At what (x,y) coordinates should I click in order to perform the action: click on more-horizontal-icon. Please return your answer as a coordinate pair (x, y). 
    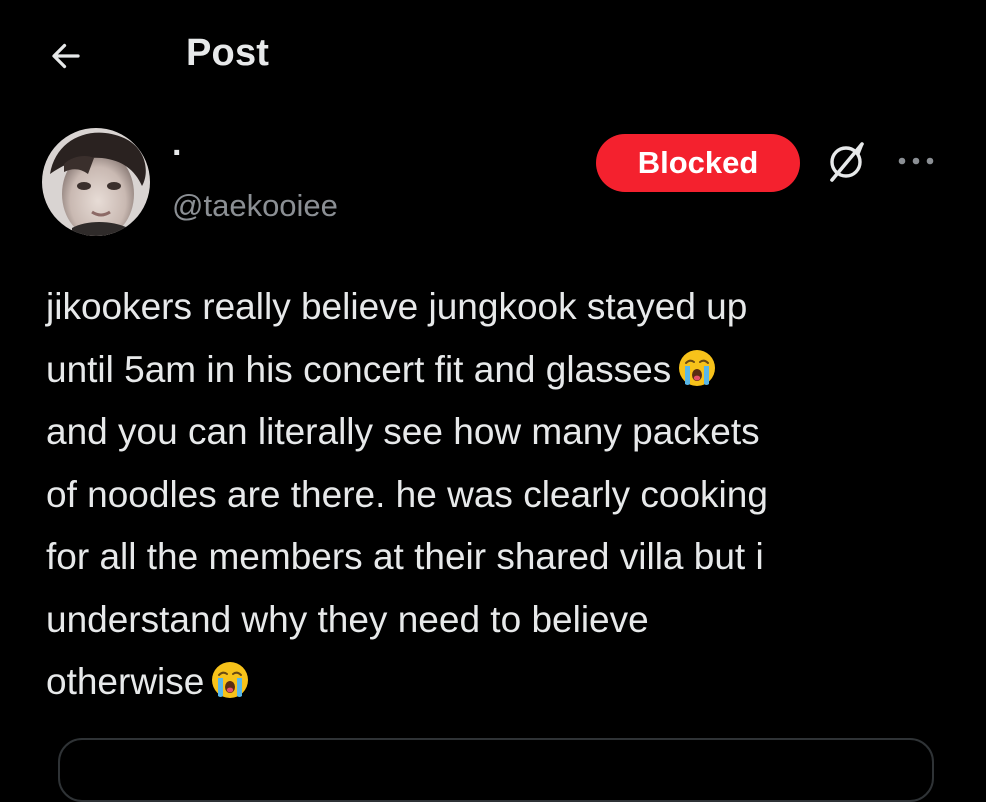
    Looking at the image, I should click on (916, 163).